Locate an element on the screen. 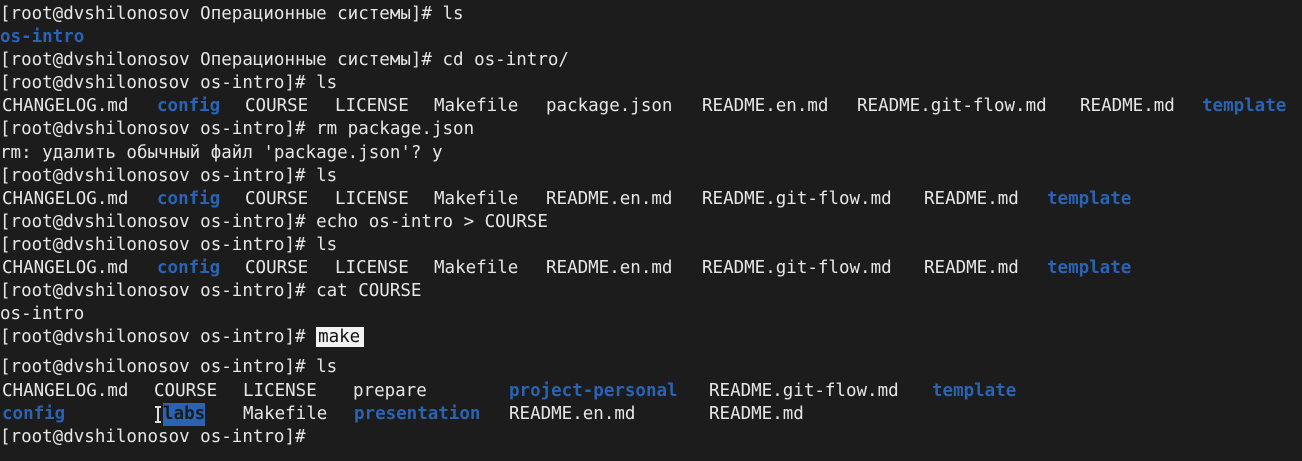 The width and height of the screenshot is (1302, 461). prompt-line: [root@dvshilonosov os-intro]# make is located at coordinates (651, 337).